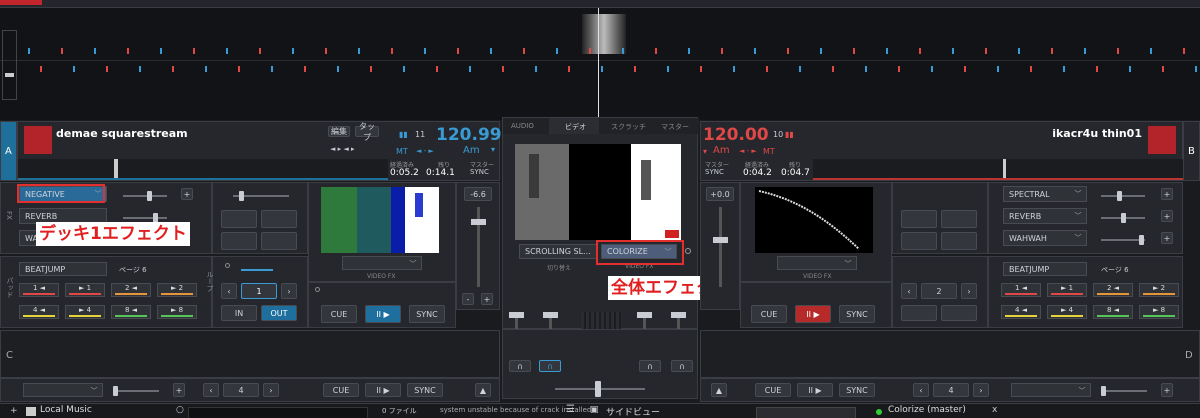 This screenshot has height=418, width=1200. Describe the element at coordinates (1067, 312) in the screenshot. I see `deck-b-hotcue-pad-6: ► 4` at that location.